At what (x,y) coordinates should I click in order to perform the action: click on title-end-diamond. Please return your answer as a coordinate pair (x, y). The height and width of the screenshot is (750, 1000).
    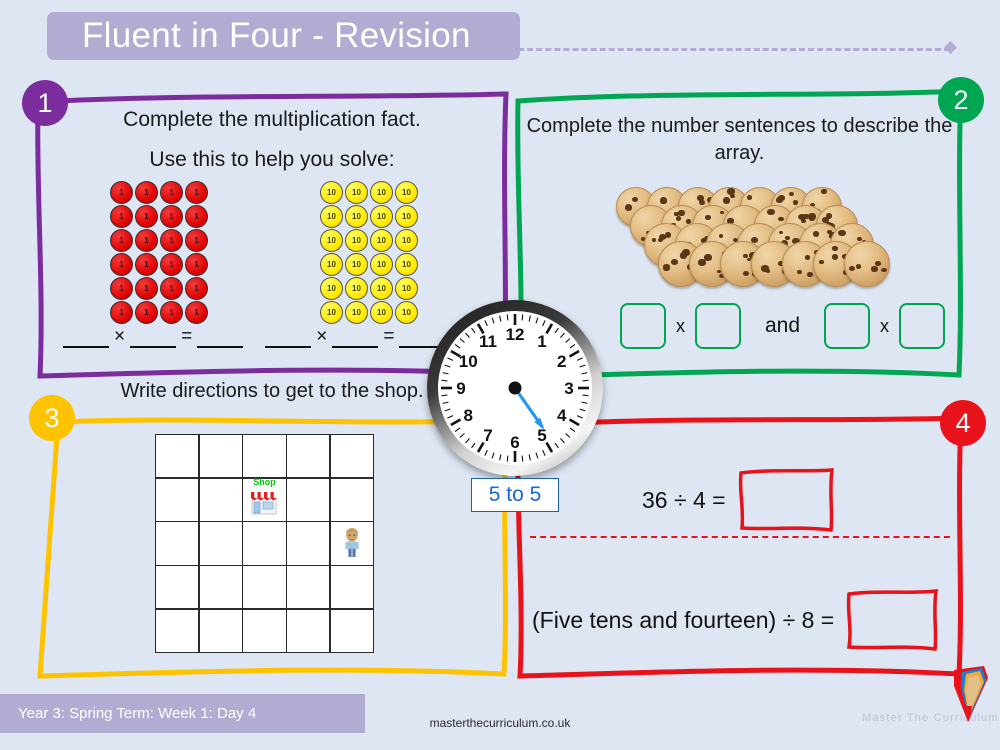
    Looking at the image, I should click on (950, 47).